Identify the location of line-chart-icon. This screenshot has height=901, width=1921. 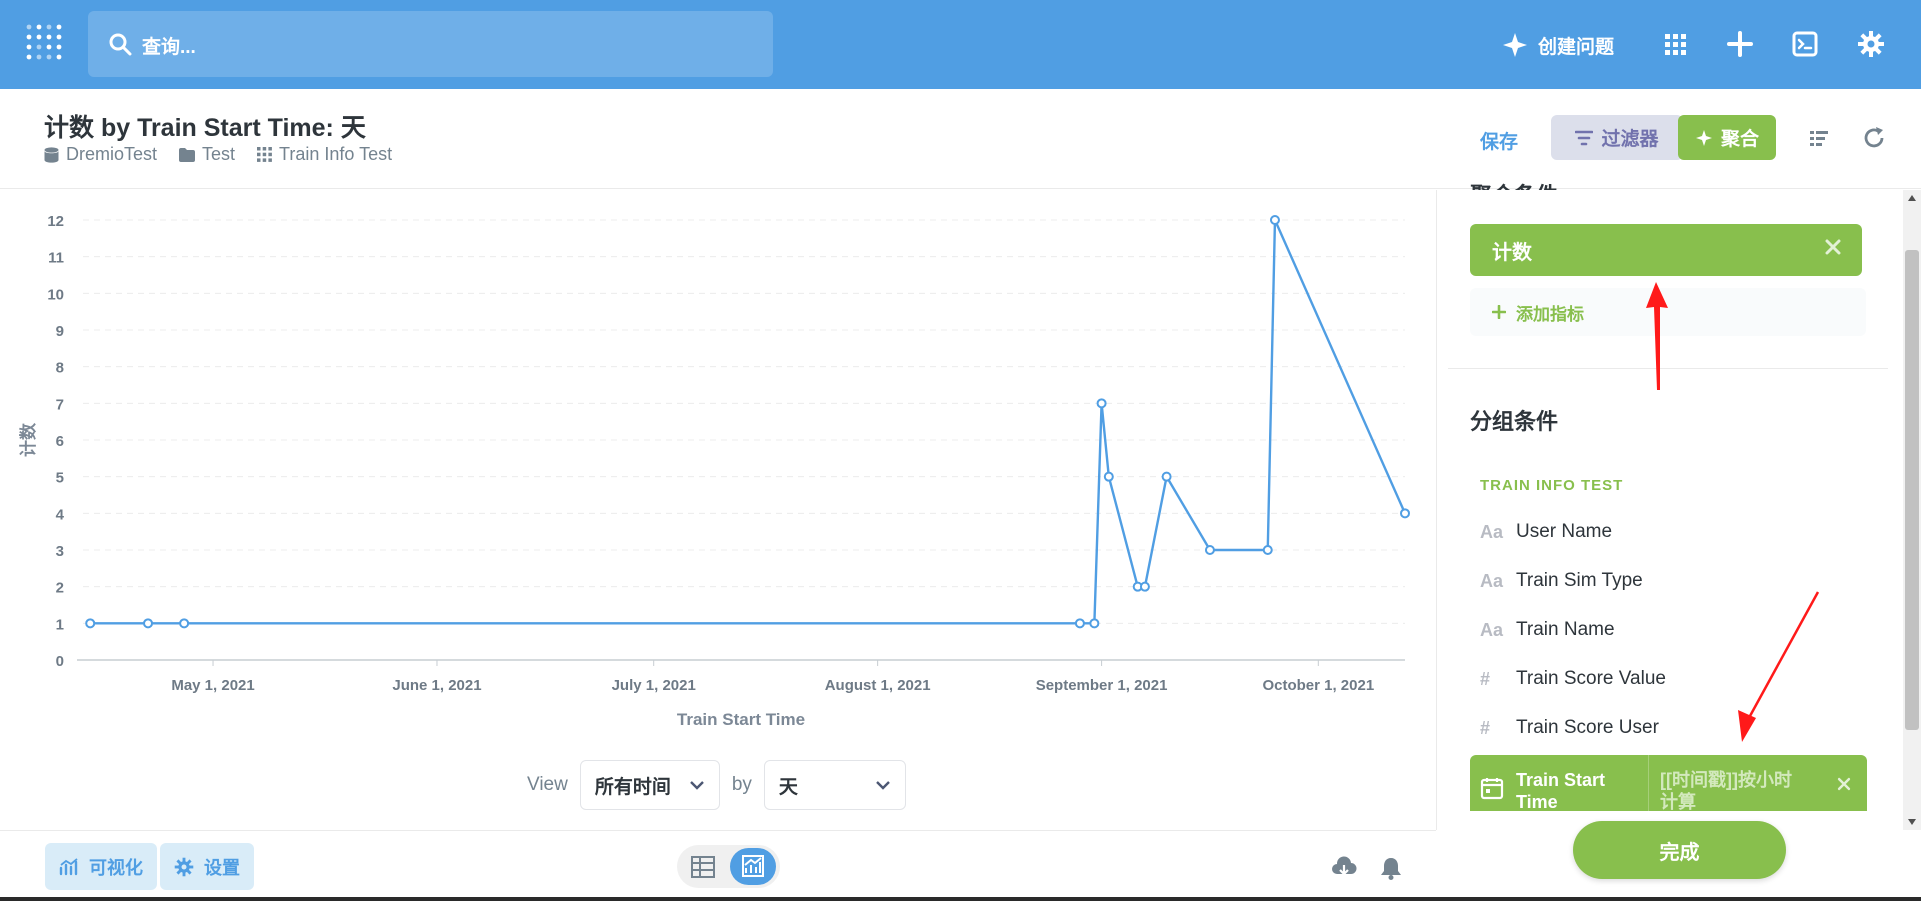
(753, 866).